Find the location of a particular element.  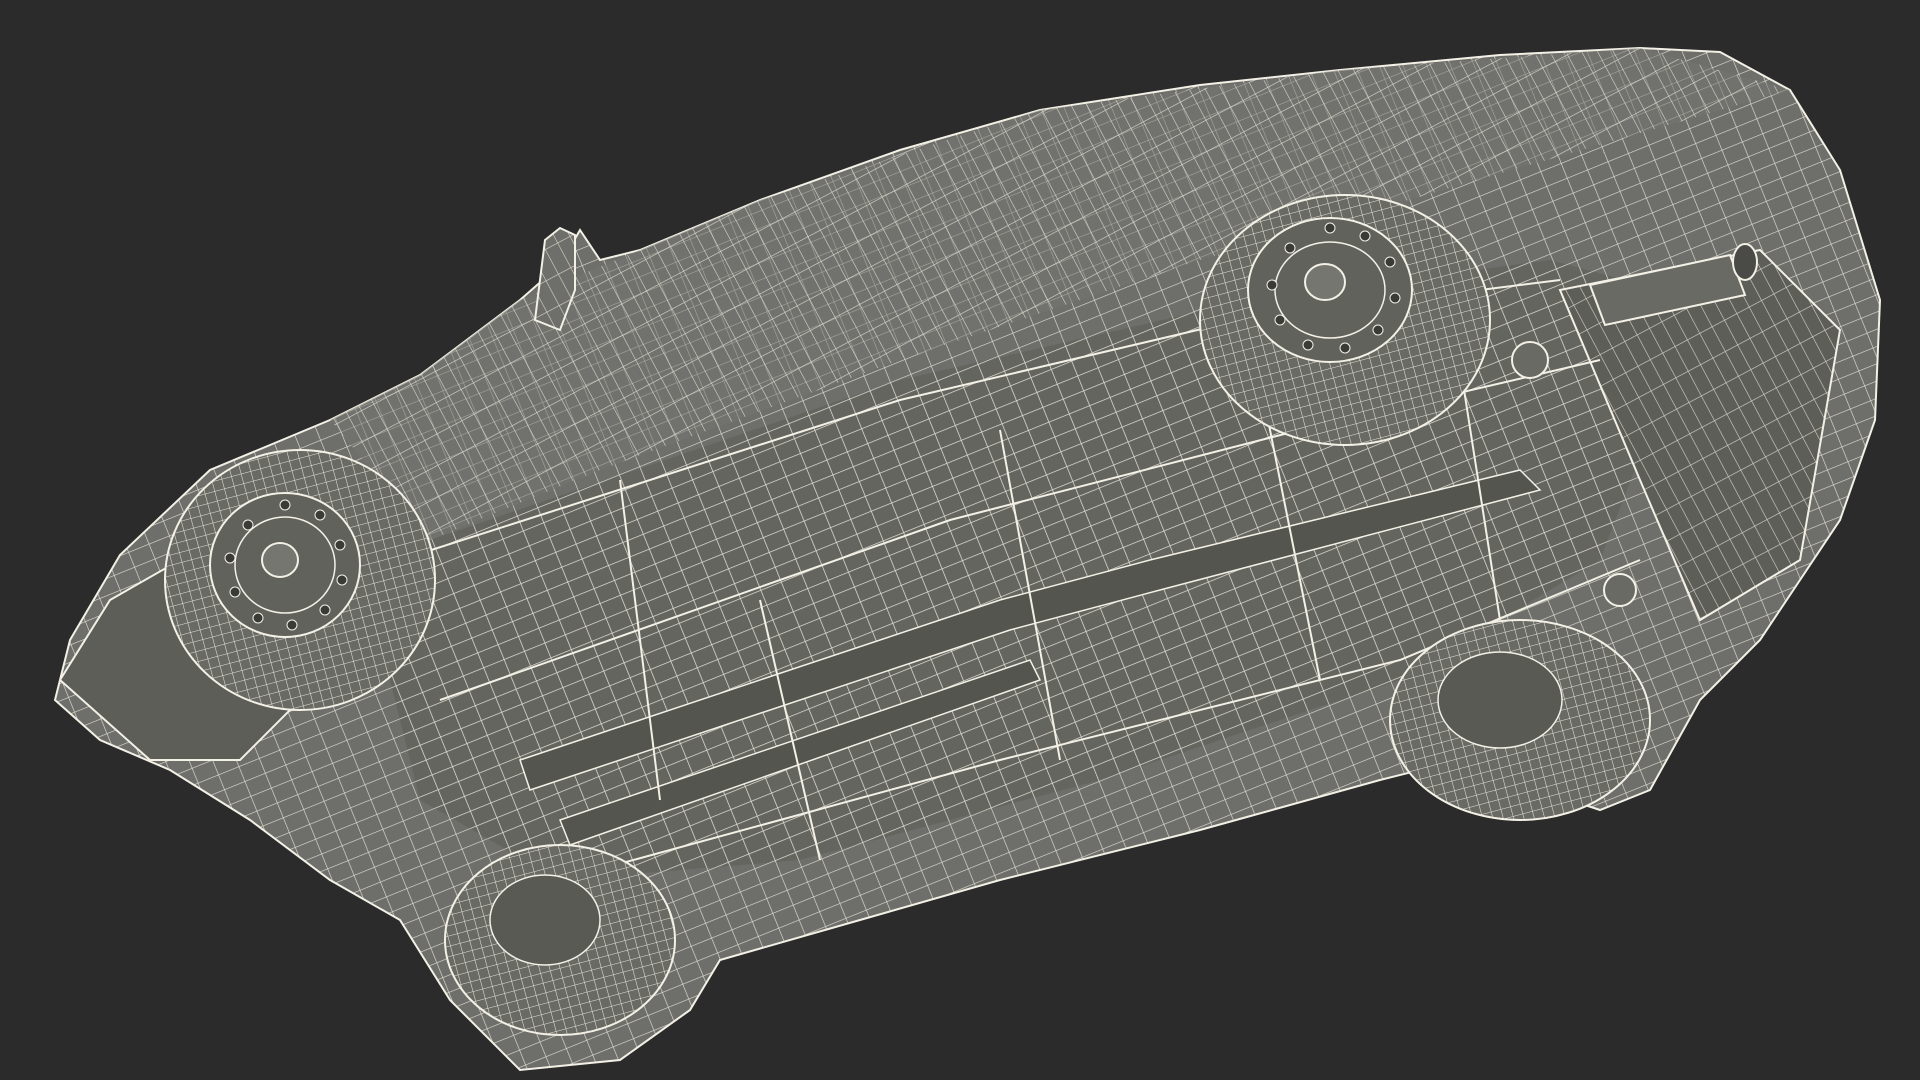

rear-wheel-upper is located at coordinates (1345, 320).